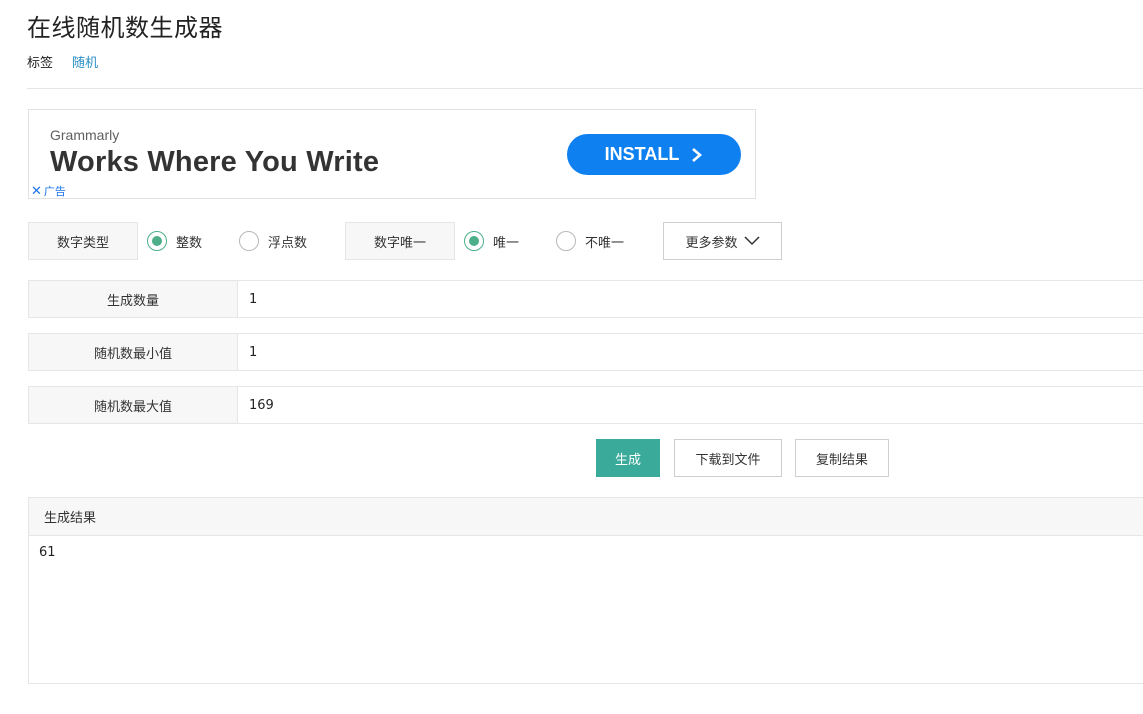  Describe the element at coordinates (400, 241) in the screenshot. I see `unique-label: 数字唯一` at that location.